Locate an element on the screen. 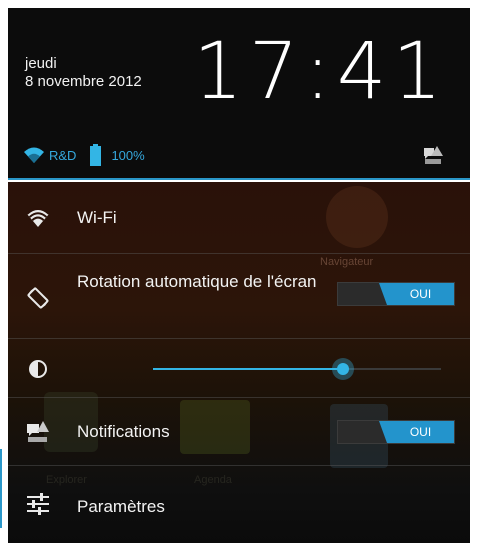 This screenshot has height=543, width=478. date-block: jeudi 8 novembre 2012 is located at coordinates (83, 73).